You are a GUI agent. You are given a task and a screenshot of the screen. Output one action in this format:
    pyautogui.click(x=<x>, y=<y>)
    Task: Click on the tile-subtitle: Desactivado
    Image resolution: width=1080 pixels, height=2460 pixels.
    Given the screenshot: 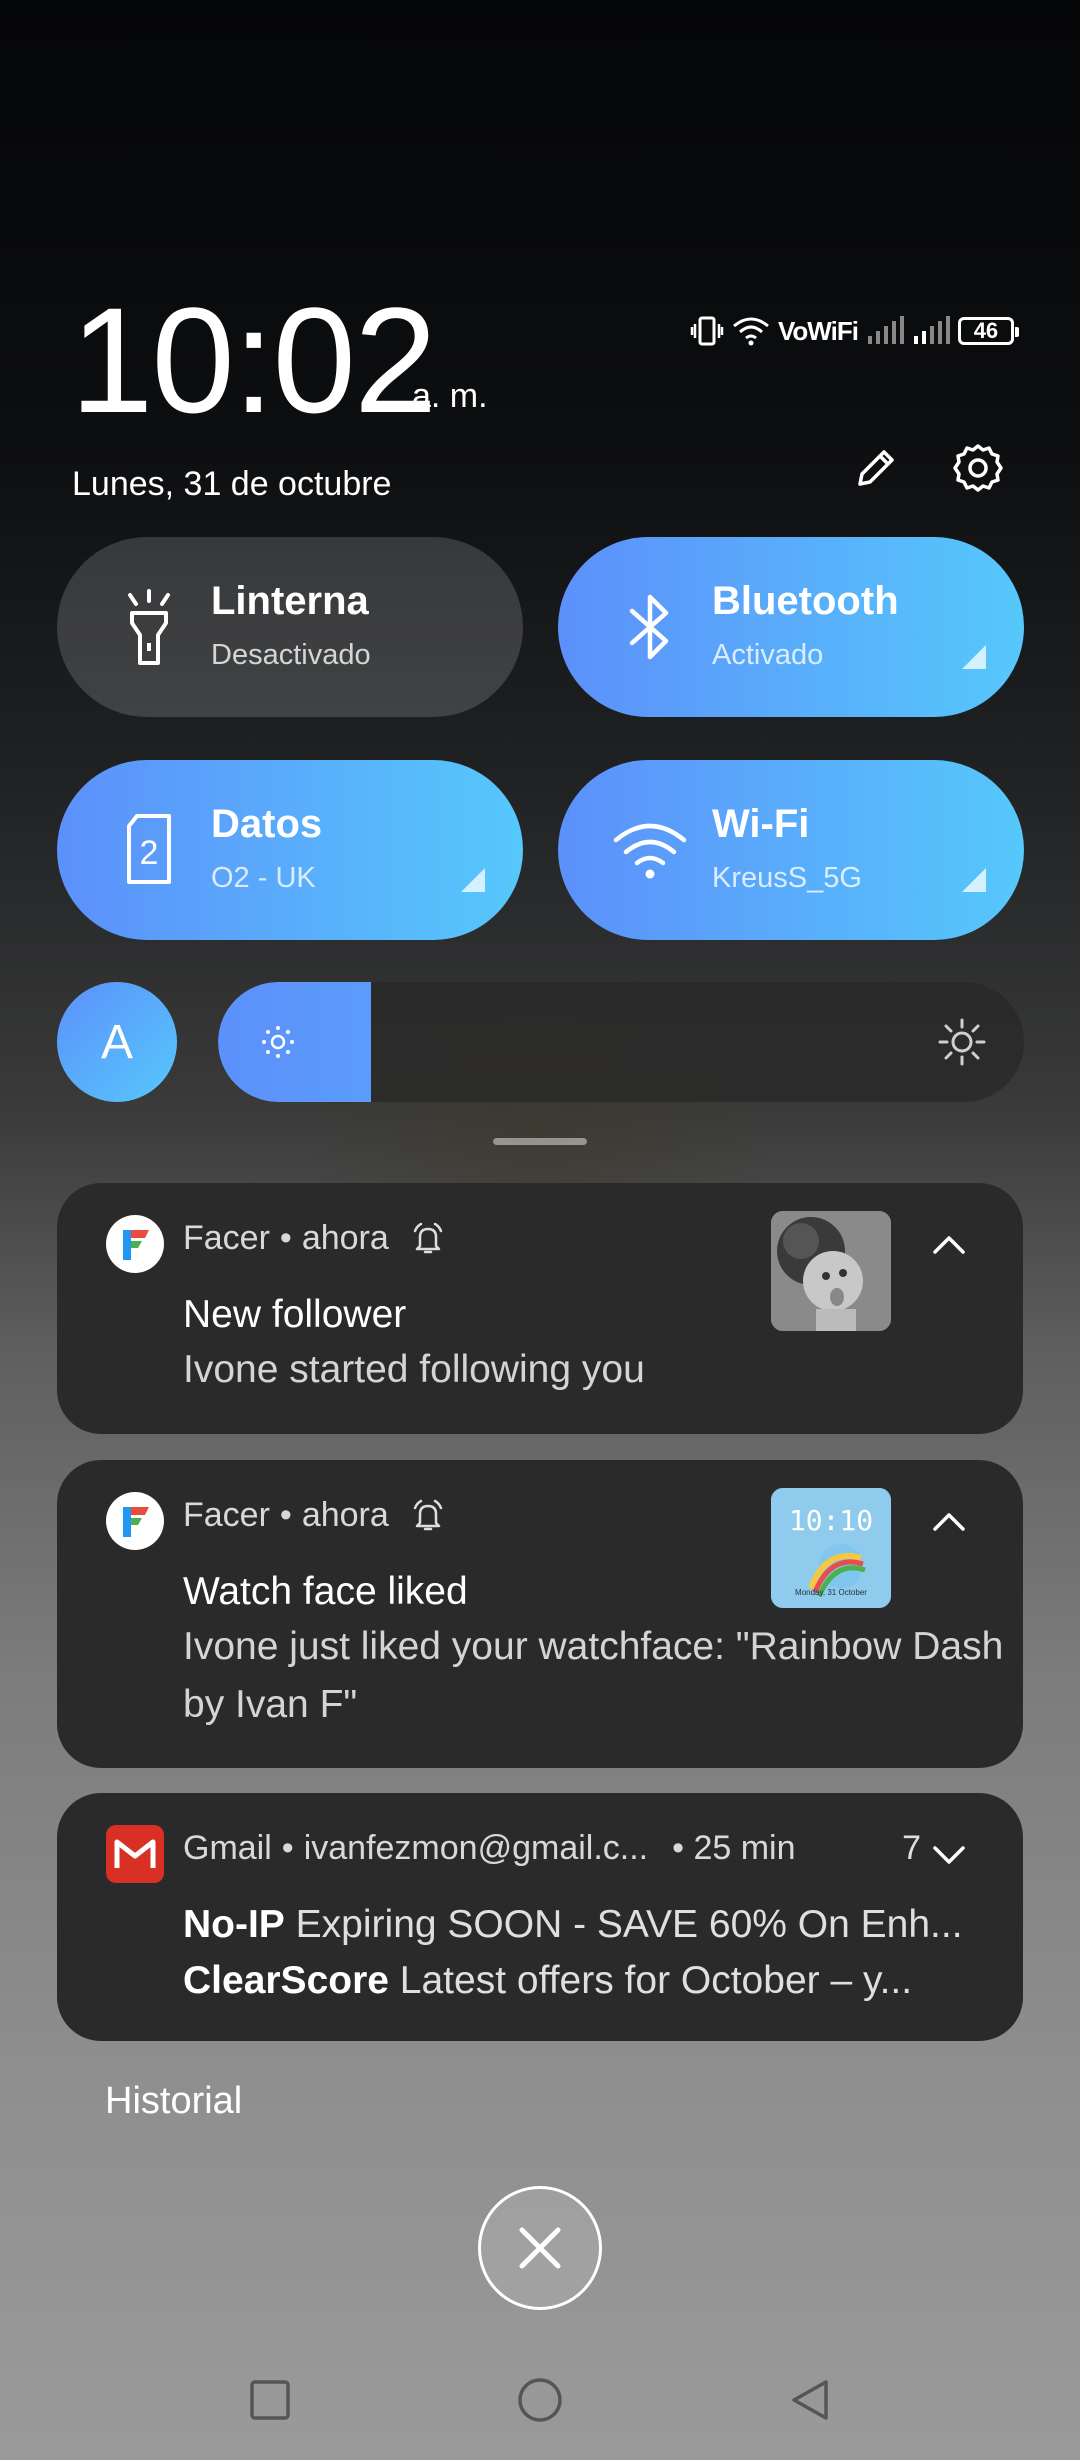 What is the action you would take?
    pyautogui.click(x=291, y=655)
    